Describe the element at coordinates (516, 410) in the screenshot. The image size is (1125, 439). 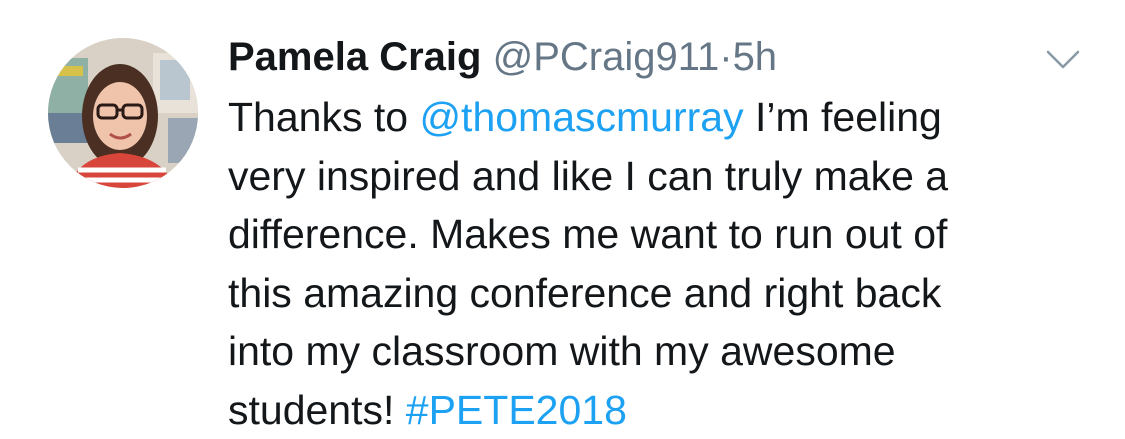
I see `hashtag-link: #PETE2018` at that location.